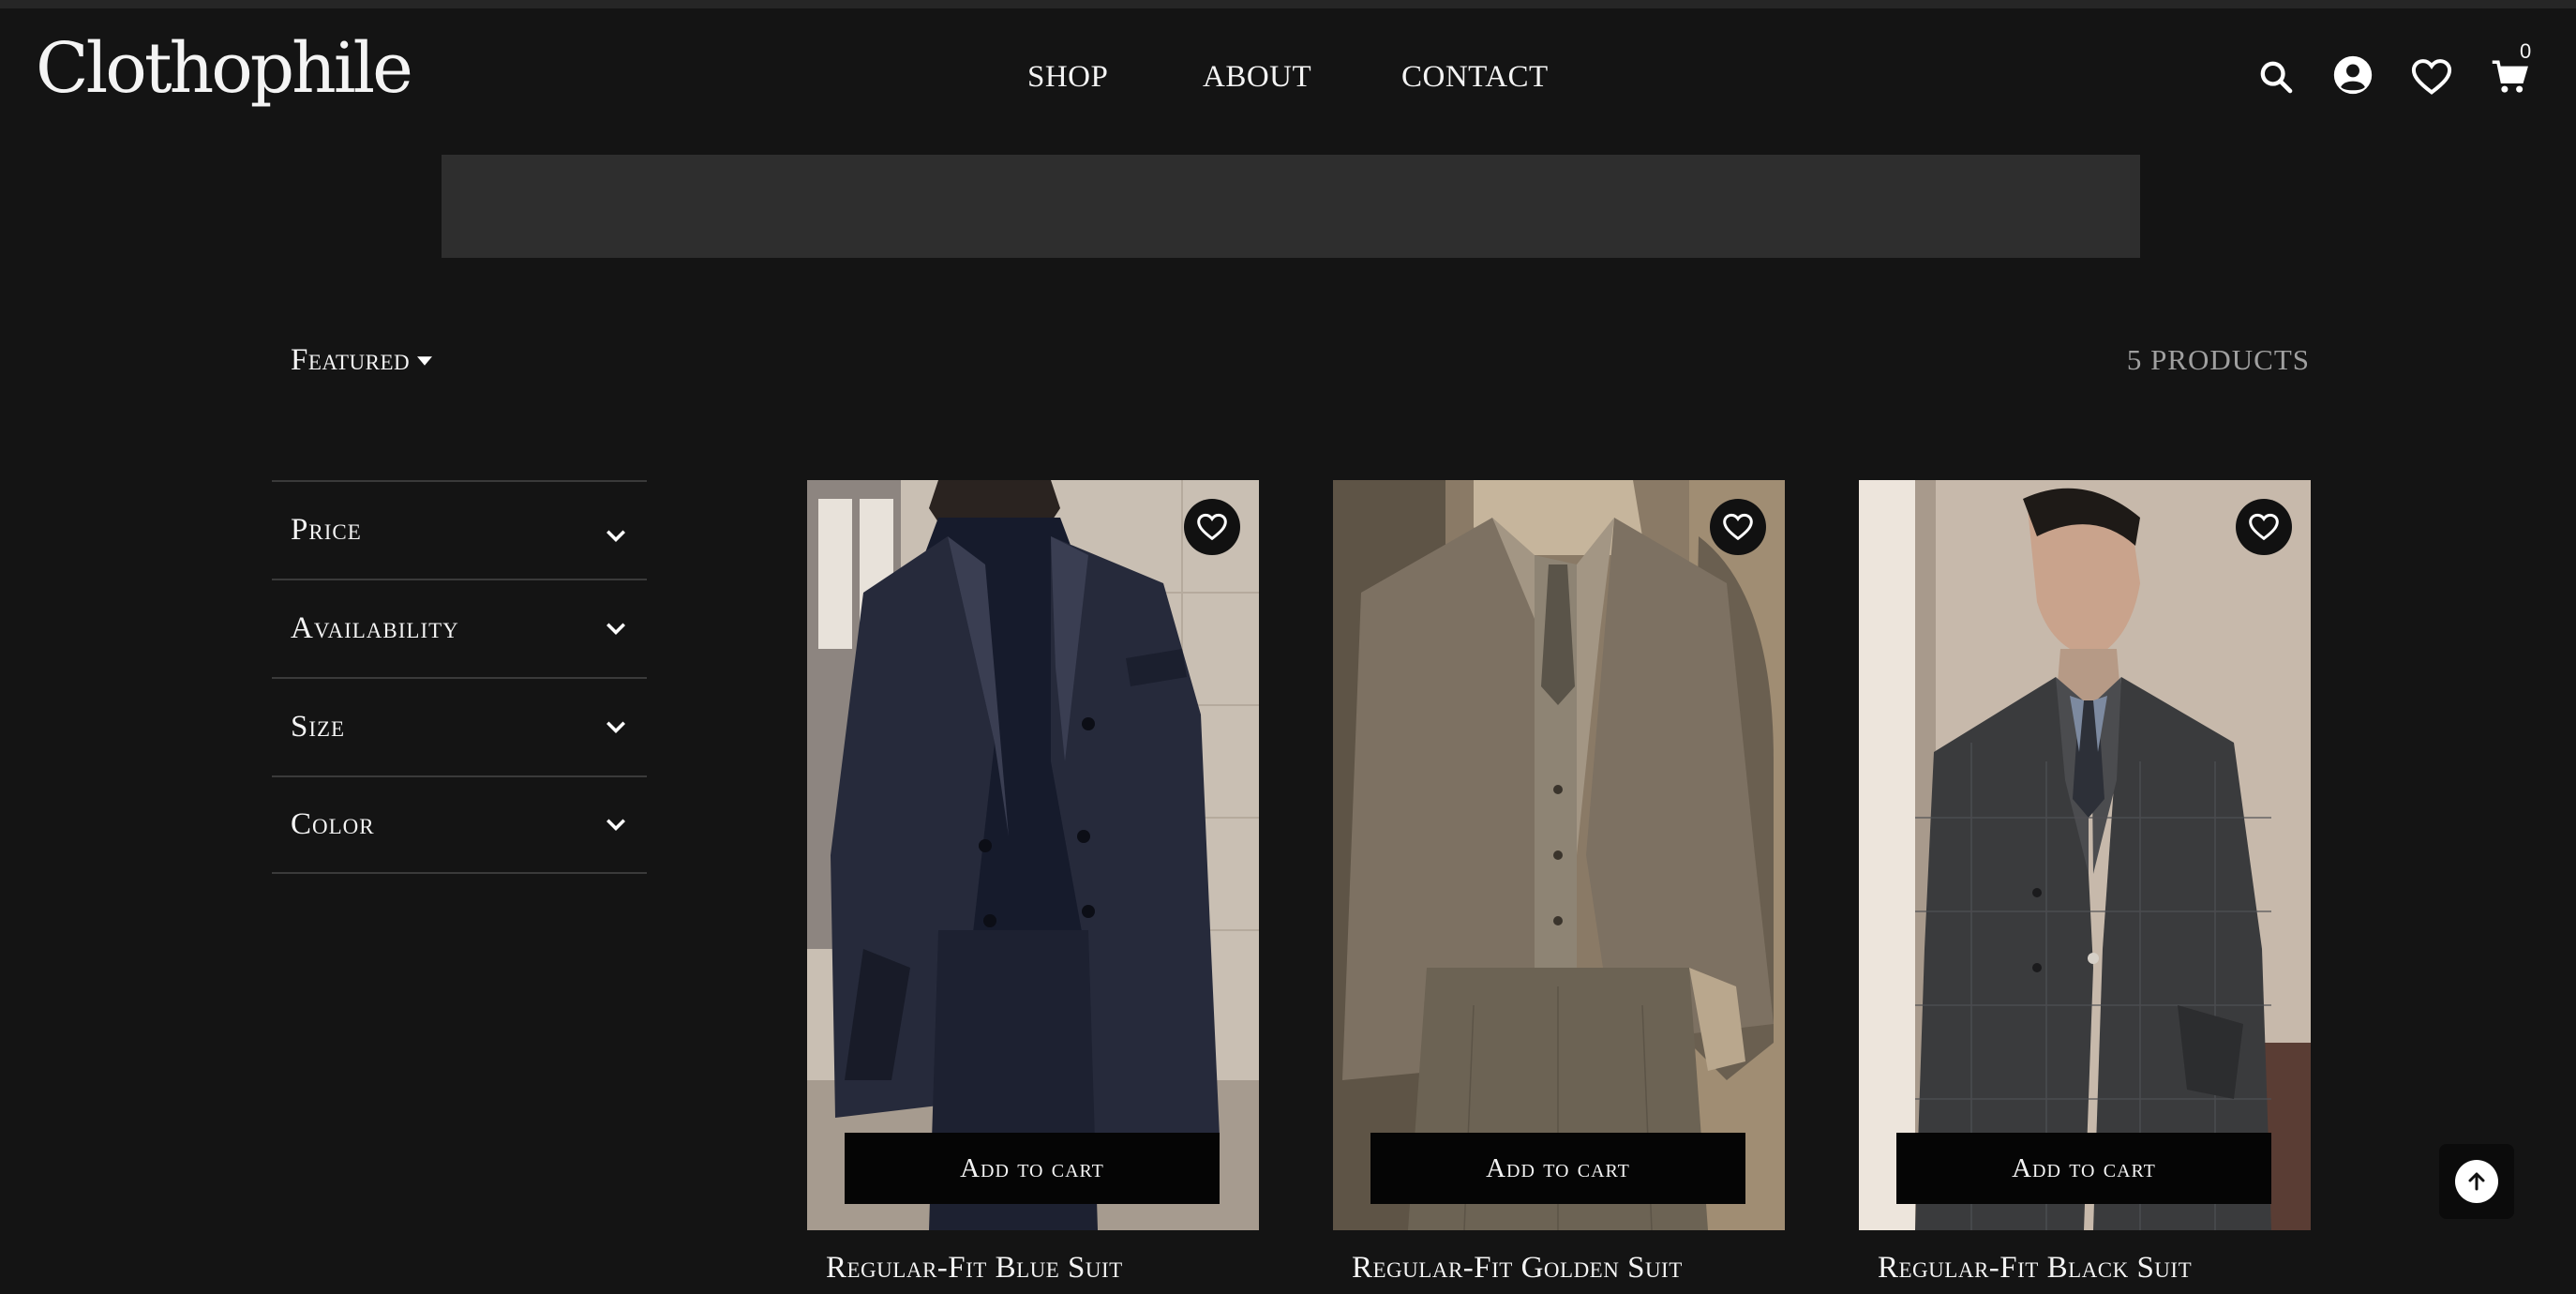 The height and width of the screenshot is (1294, 2576). Describe the element at coordinates (319, 727) in the screenshot. I see `filter-label: Size` at that location.